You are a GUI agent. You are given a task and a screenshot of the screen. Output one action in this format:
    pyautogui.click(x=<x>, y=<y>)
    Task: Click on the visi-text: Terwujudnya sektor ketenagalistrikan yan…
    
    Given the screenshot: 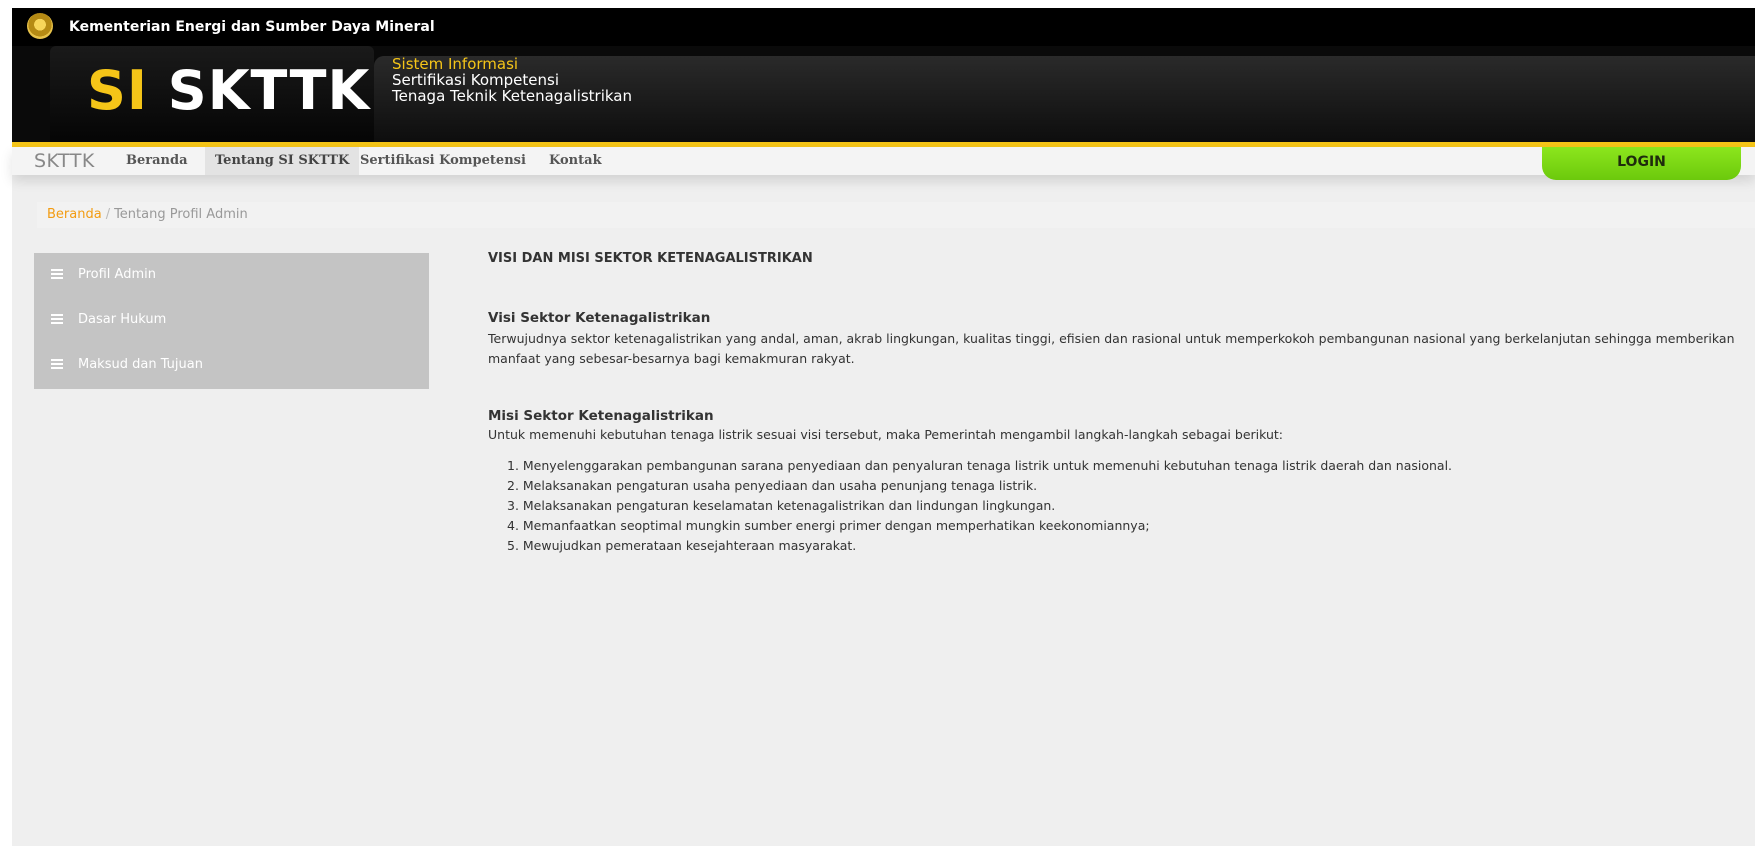 What is the action you would take?
    pyautogui.click(x=1111, y=348)
    